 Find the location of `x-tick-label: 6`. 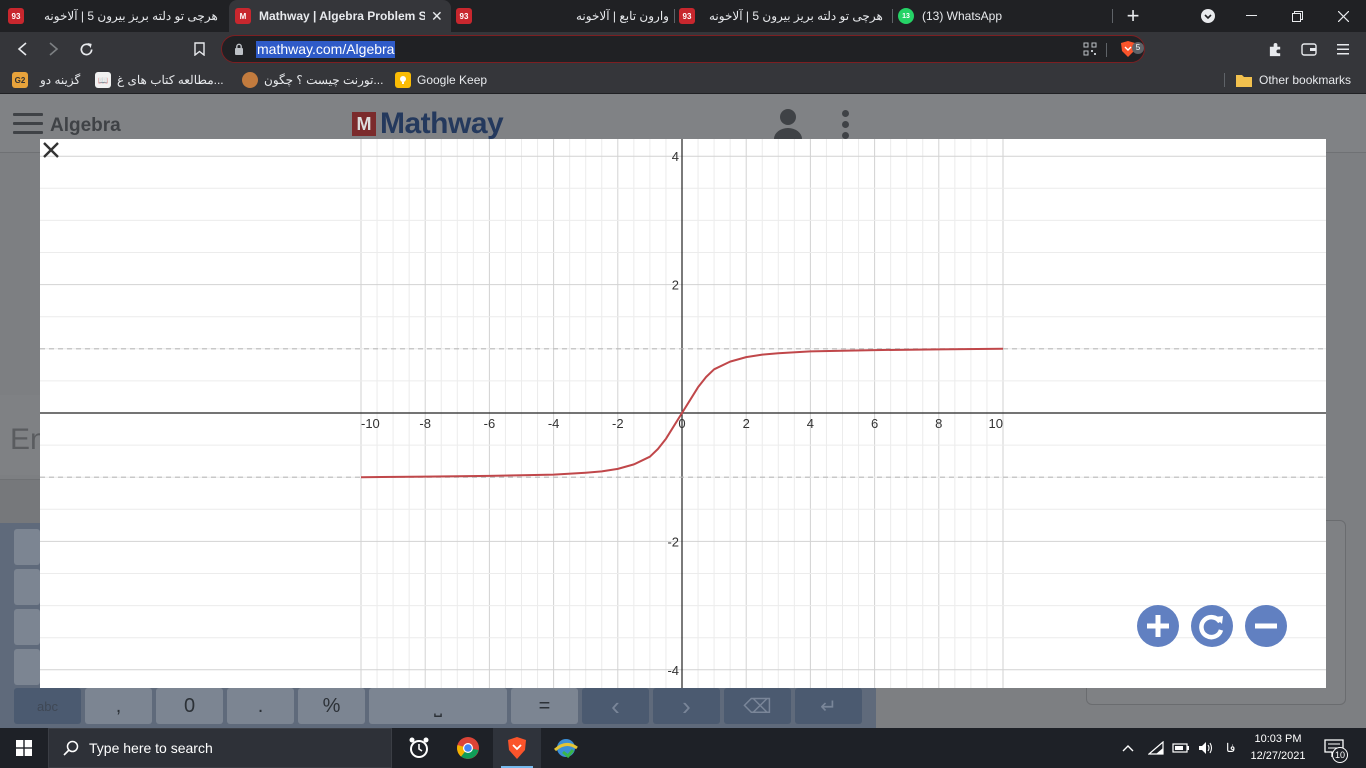

x-tick-label: 6 is located at coordinates (874, 423).